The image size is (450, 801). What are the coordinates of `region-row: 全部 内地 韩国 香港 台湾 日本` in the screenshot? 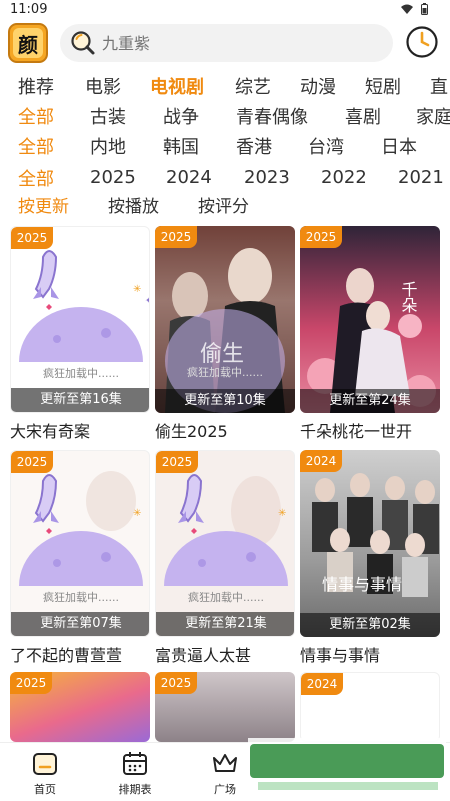 It's located at (225, 148).